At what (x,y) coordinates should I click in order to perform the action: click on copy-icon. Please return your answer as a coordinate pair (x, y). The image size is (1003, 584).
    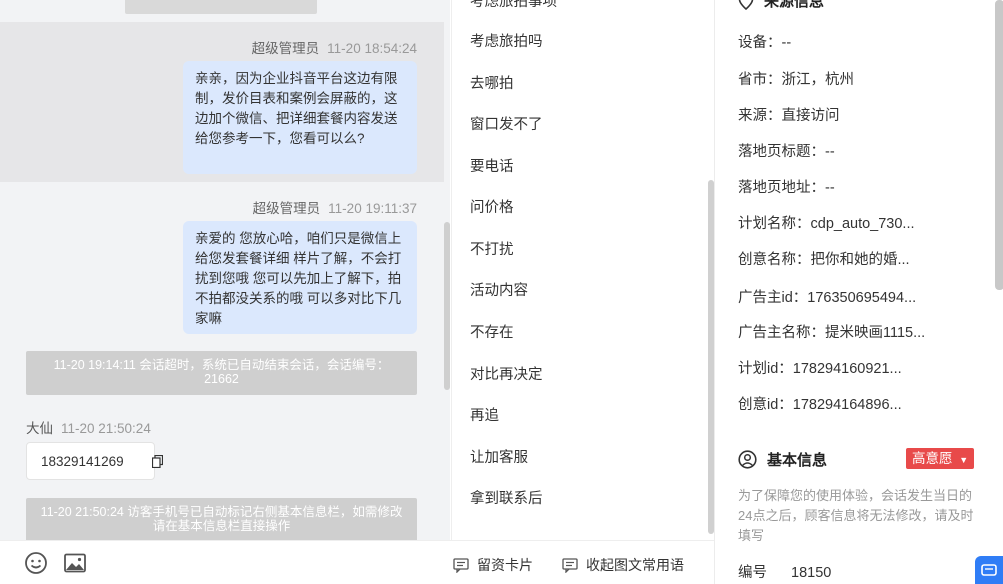
    Looking at the image, I should click on (157, 461).